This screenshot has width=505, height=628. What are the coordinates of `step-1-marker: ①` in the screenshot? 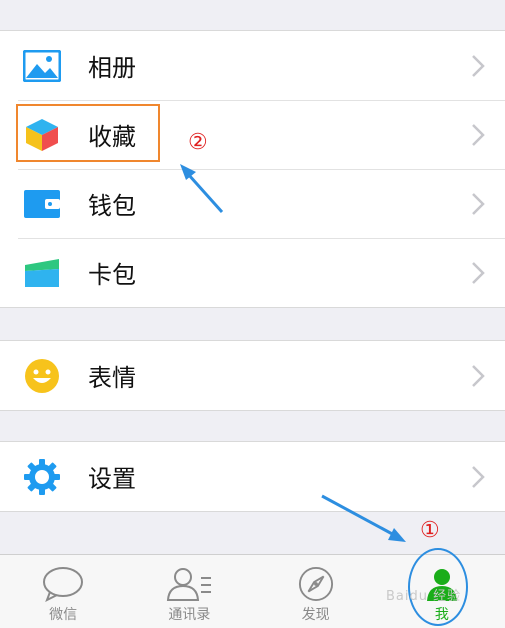 It's located at (430, 530).